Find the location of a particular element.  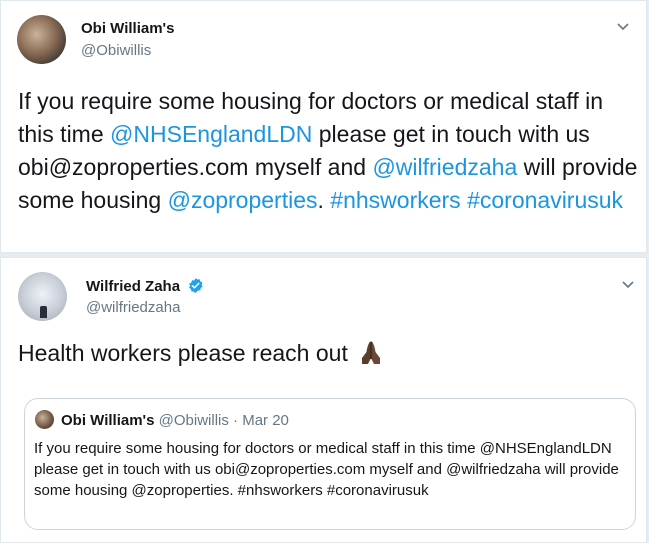

hashtag-link-nhsworkers: #nhsworkers is located at coordinates (395, 200).